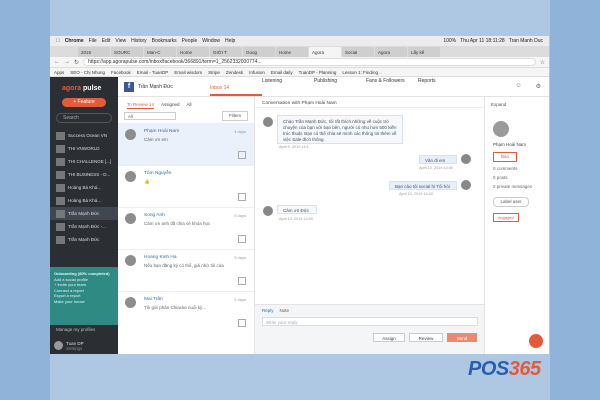 The width and height of the screenshot is (600, 400). I want to click on filters-button: Filters, so click(235, 116).